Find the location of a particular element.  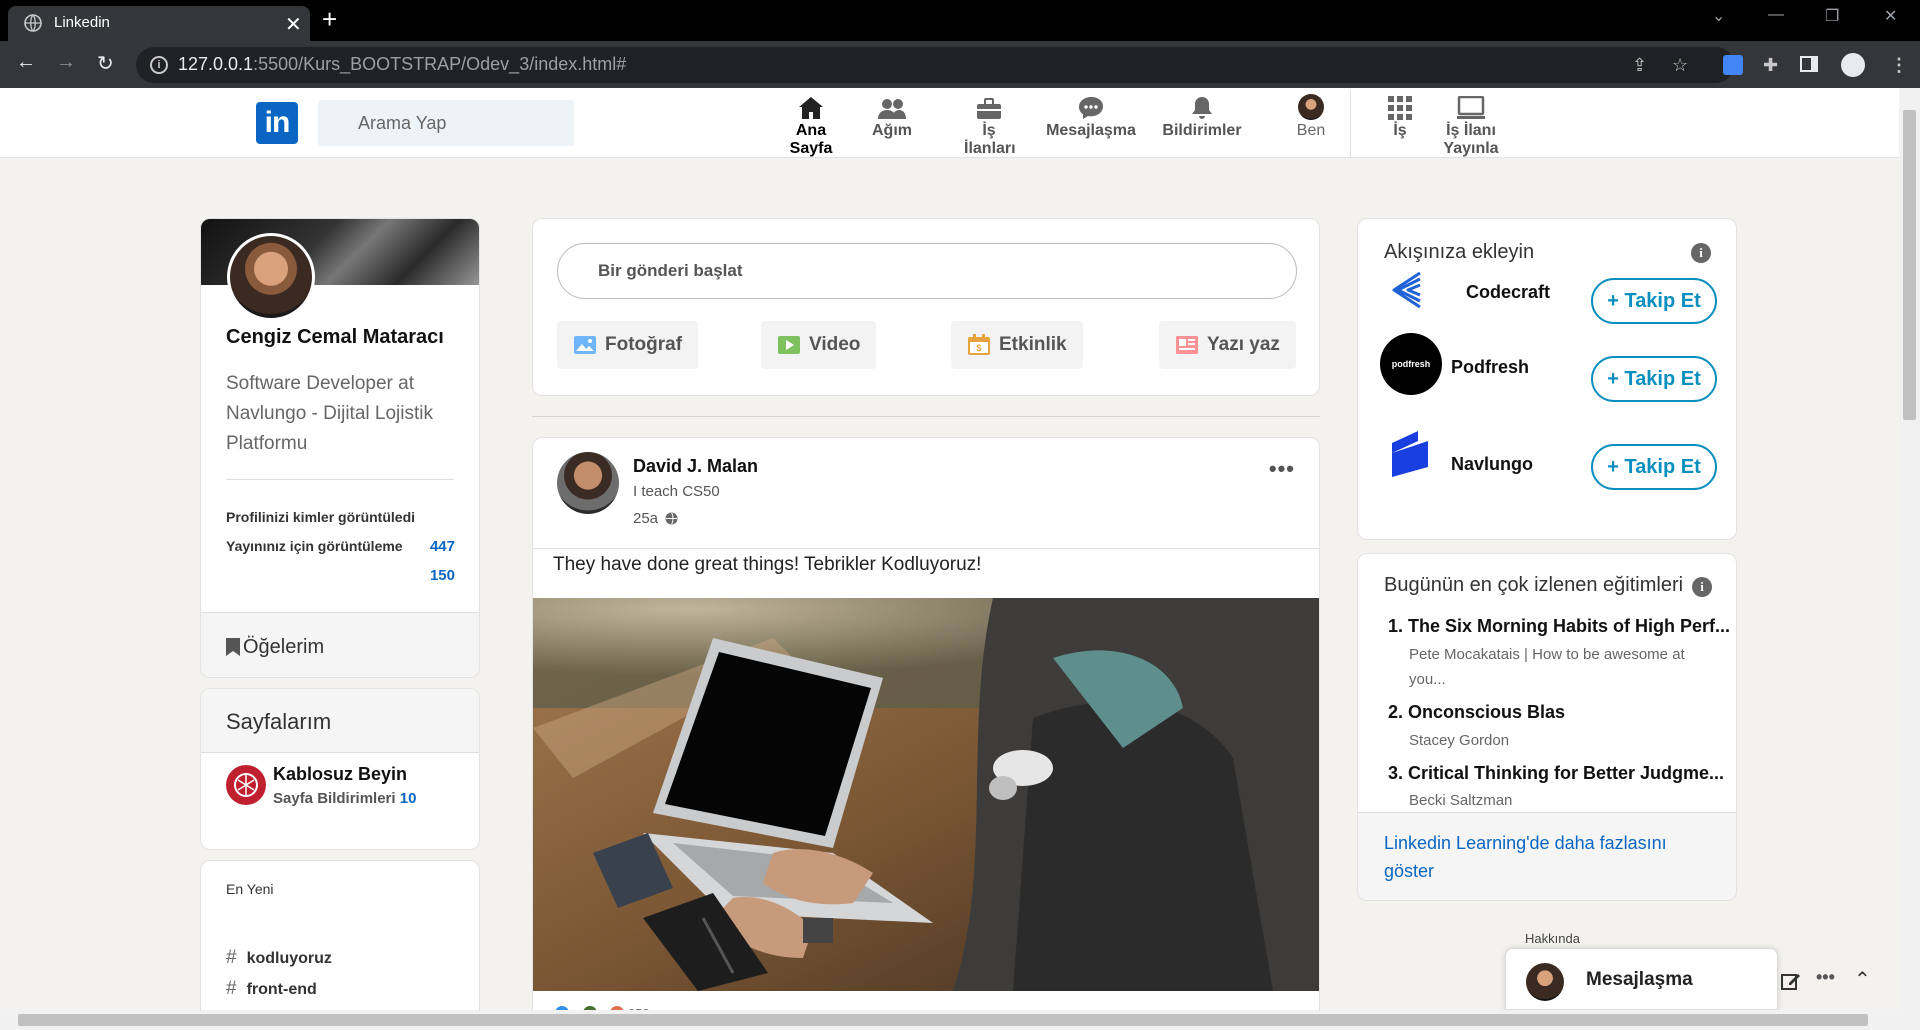

profile-avatar is located at coordinates (271, 277).